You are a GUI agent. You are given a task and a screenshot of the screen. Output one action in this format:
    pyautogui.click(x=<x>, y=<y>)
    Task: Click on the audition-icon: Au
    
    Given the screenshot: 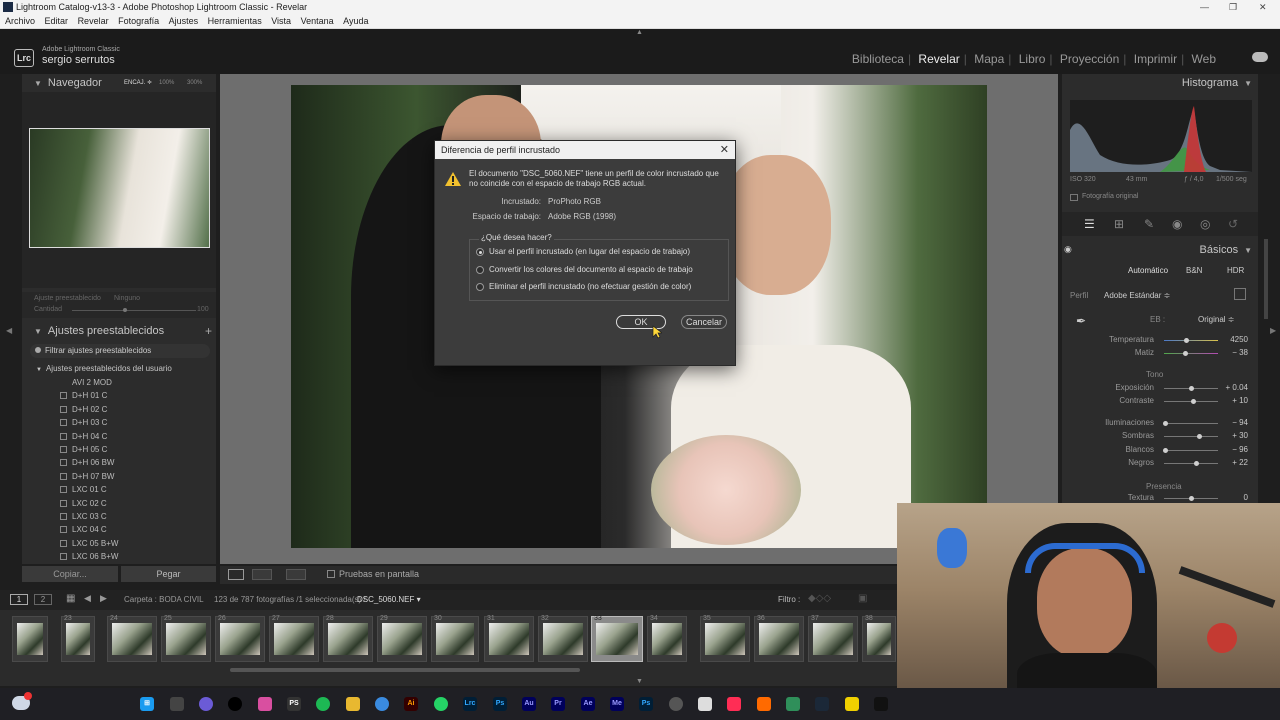 What is the action you would take?
    pyautogui.click(x=529, y=704)
    